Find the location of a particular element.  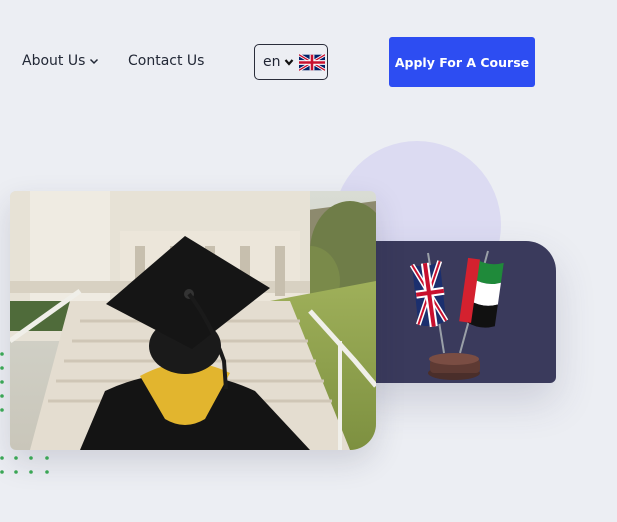

nav-about-label: About Us is located at coordinates (54, 61).